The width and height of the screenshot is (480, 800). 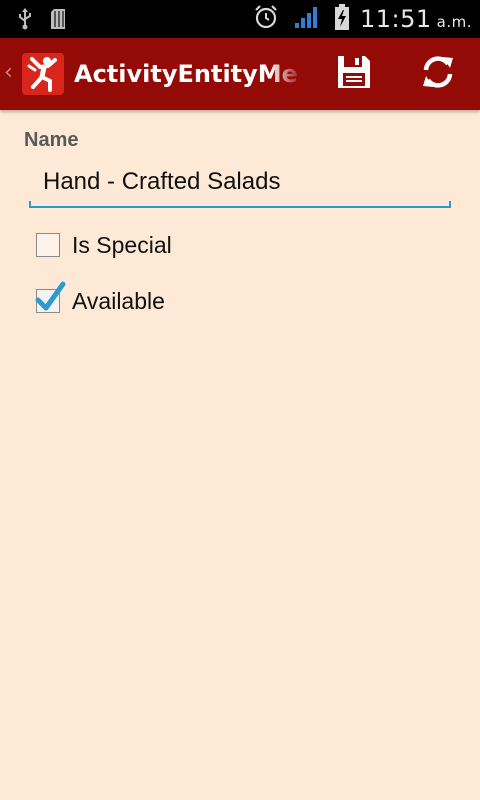 I want to click on is-special-row: Is Special, so click(x=104, y=245).